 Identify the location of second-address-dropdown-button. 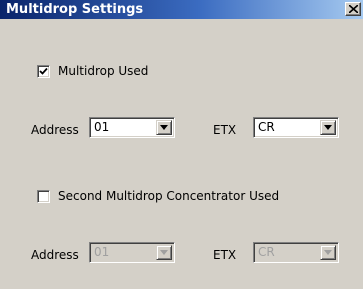
(164, 252).